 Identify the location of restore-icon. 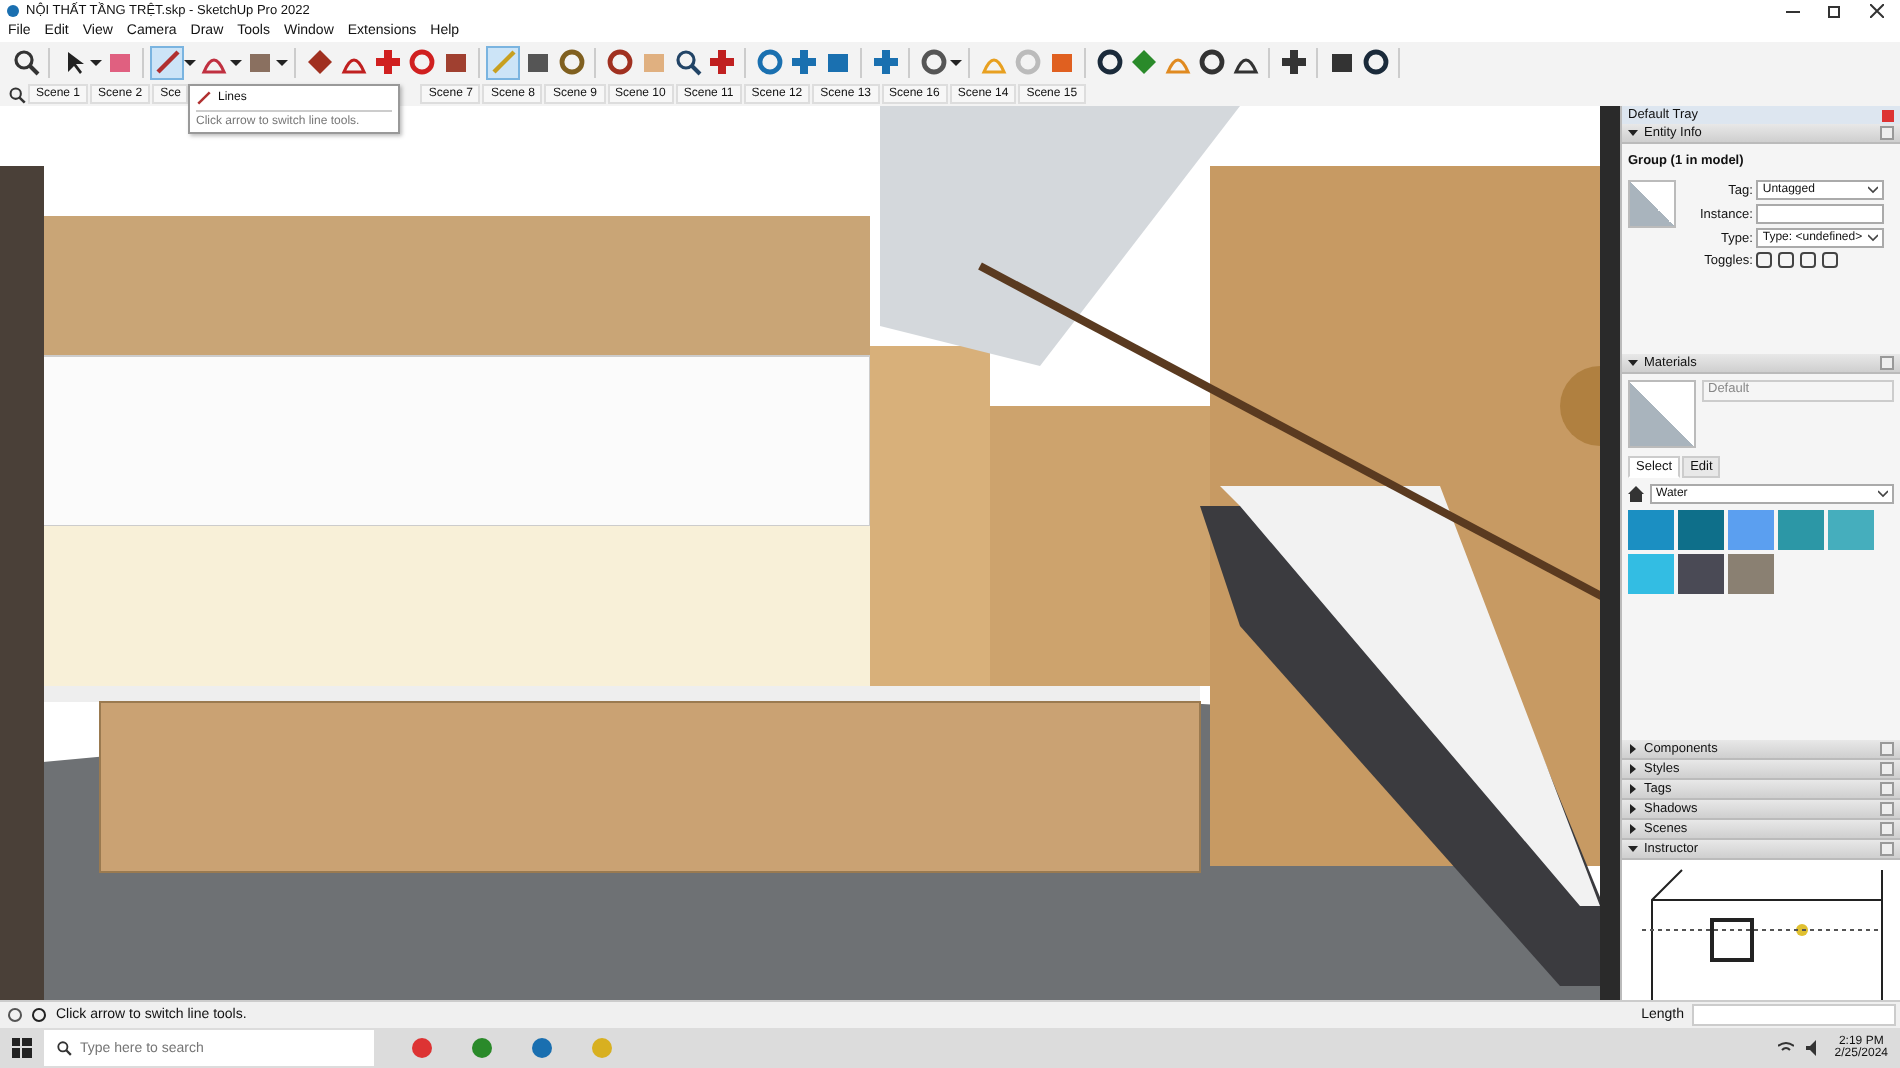
(1835, 10).